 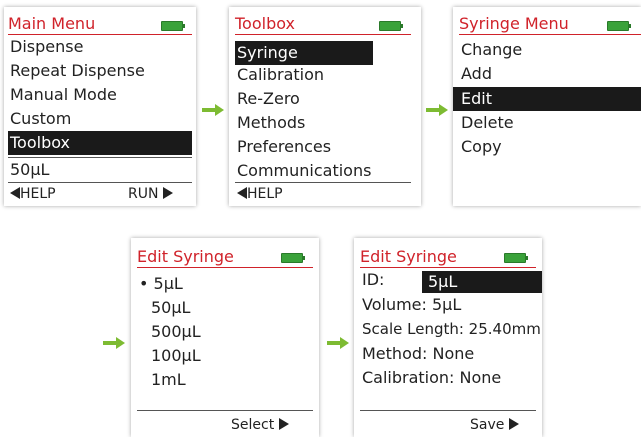 I want to click on select-softkey: Select, so click(x=260, y=425).